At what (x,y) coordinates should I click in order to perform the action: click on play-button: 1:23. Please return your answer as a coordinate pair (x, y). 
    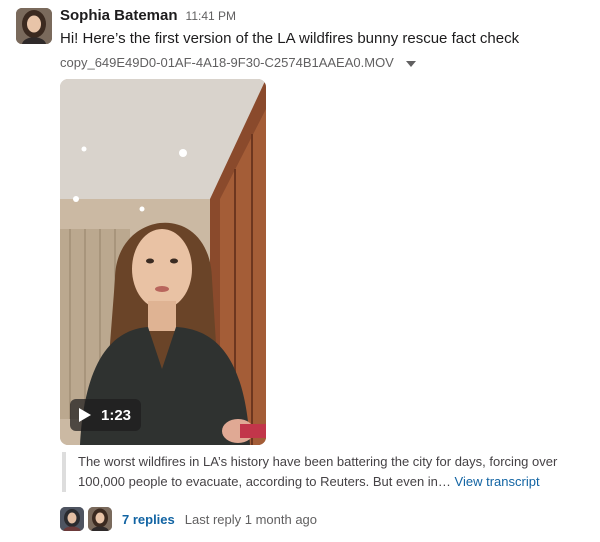
    Looking at the image, I should click on (106, 415).